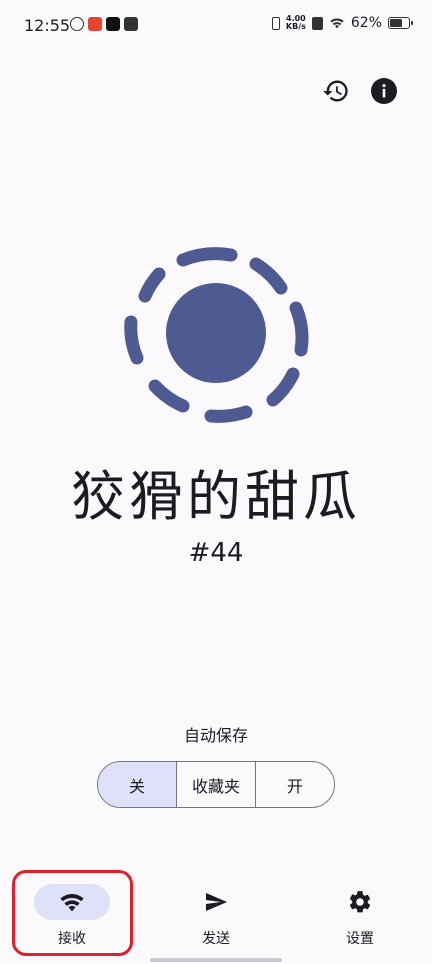  I want to click on device-avatar, so click(216, 335).